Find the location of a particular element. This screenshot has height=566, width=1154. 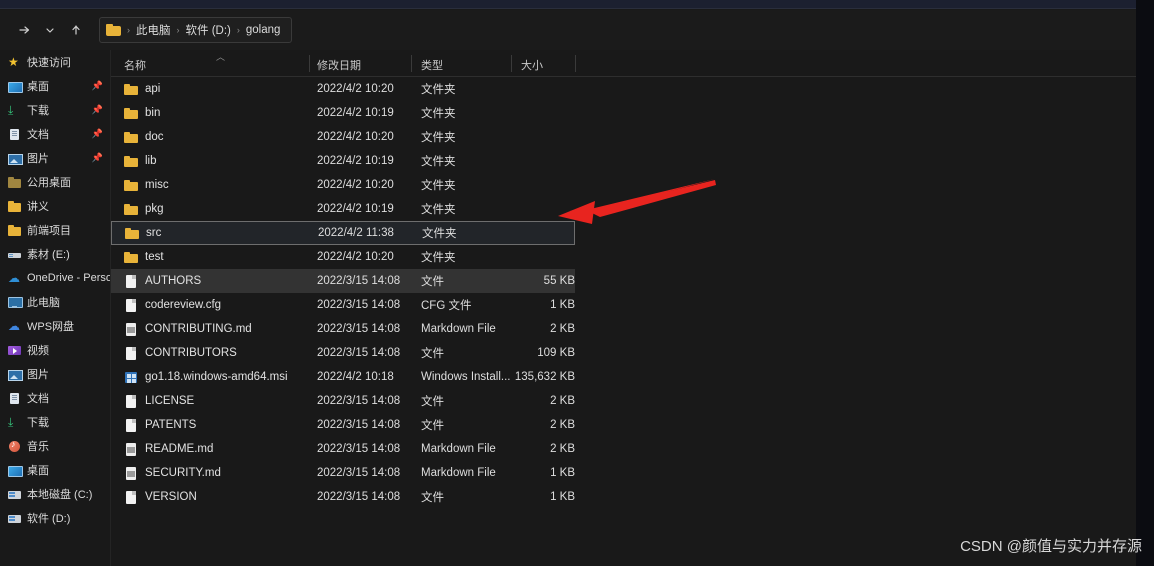

sidebar-item-1: 桌面 📌 is located at coordinates (55, 86).